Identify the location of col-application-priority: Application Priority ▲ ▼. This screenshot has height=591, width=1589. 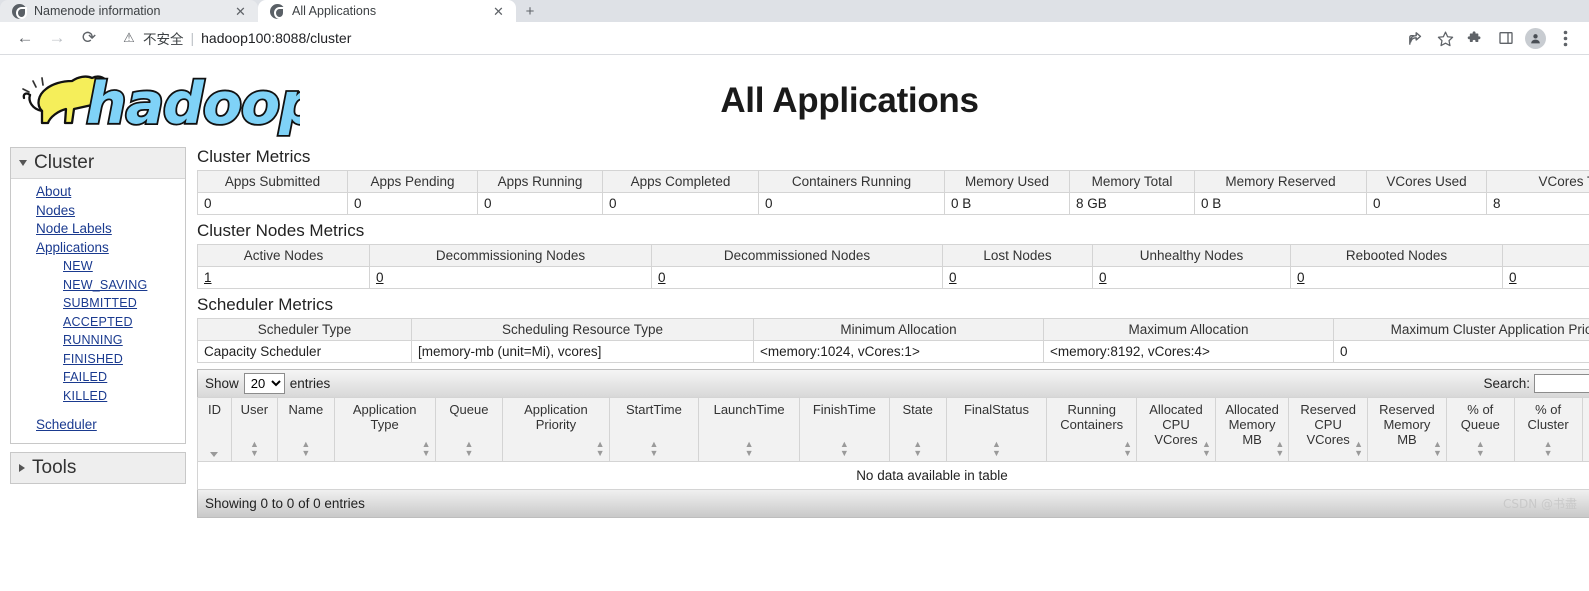
(556, 429).